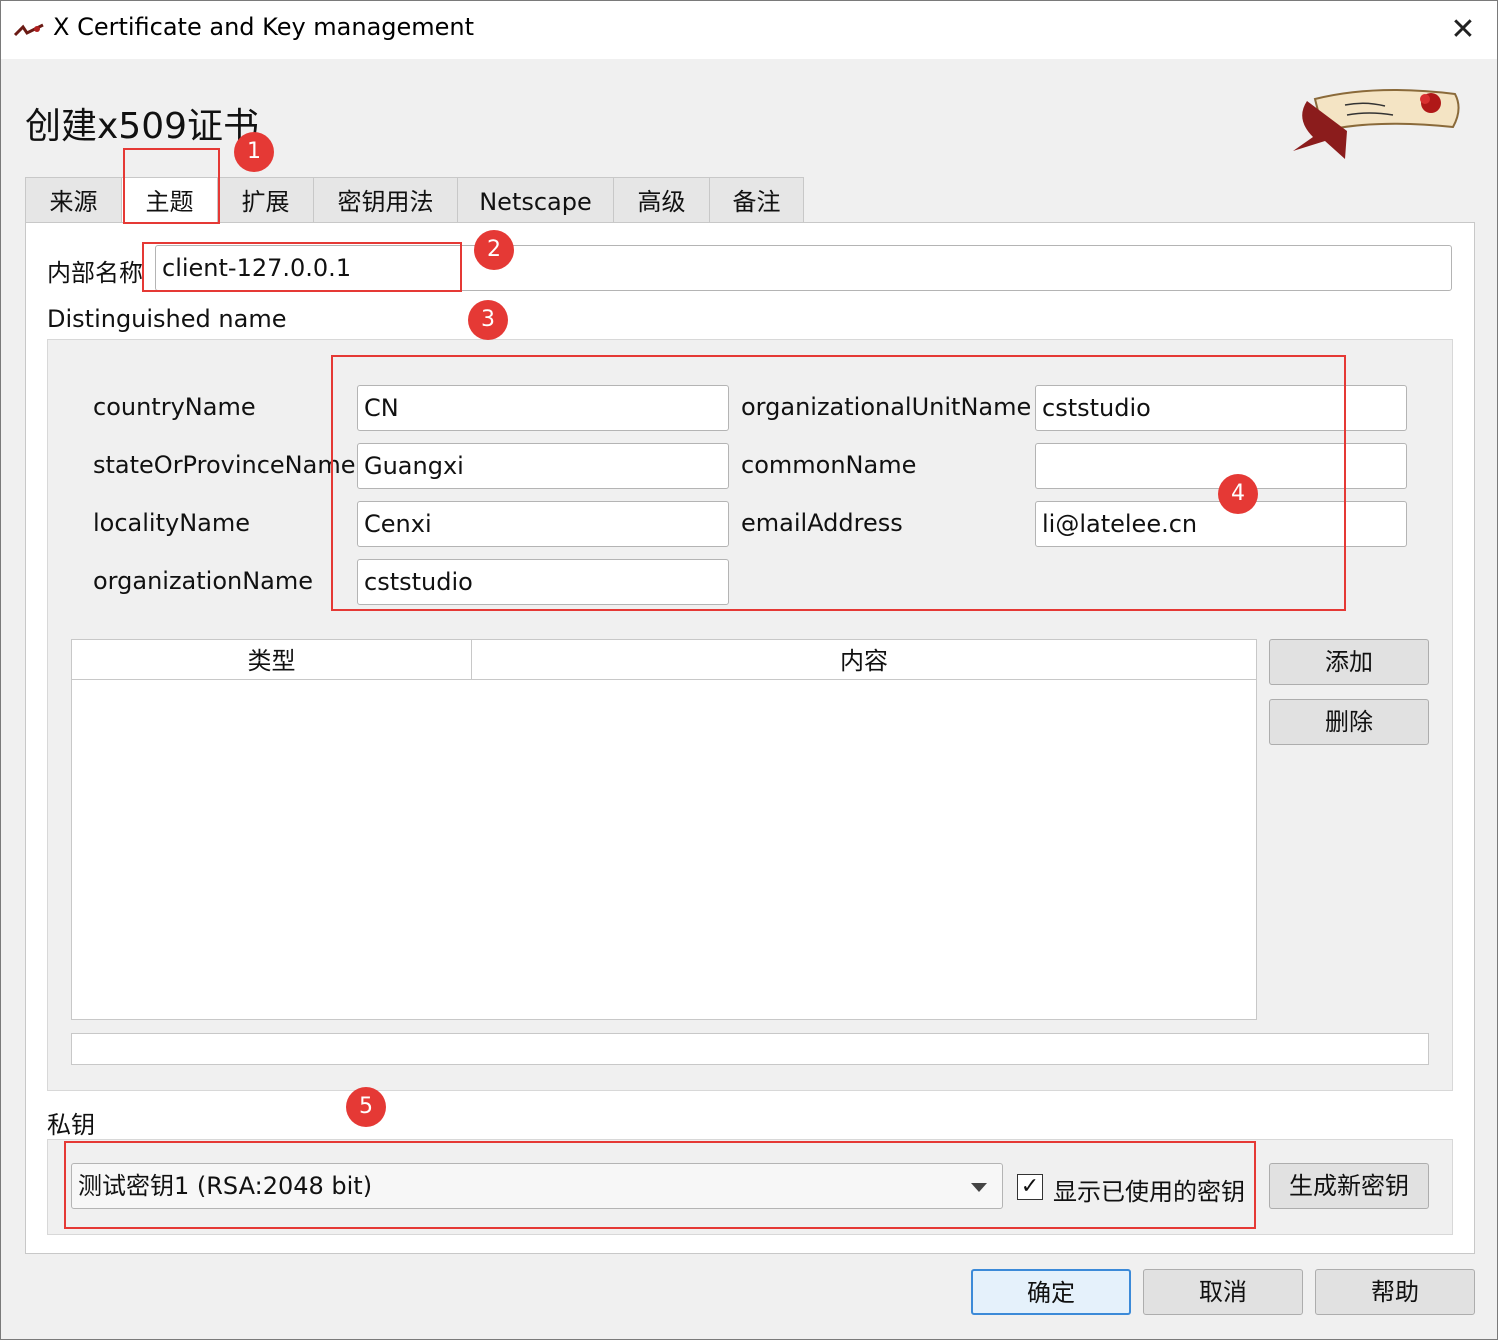 This screenshot has height=1340, width=1498. I want to click on add-button: 添加, so click(1349, 662).